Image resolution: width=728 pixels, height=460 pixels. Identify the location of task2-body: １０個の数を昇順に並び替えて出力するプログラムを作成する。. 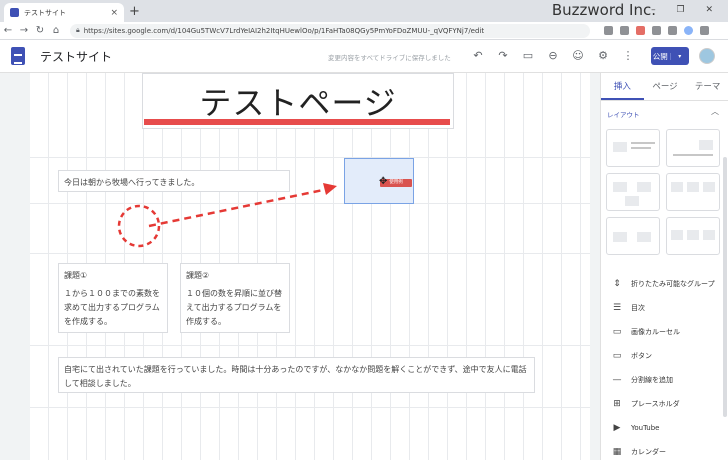
(234, 307).